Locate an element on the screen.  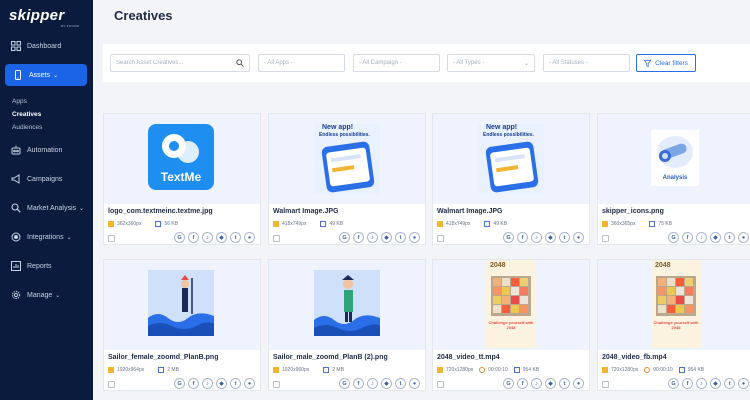
apps-select: - All Apps - is located at coordinates (301, 63).